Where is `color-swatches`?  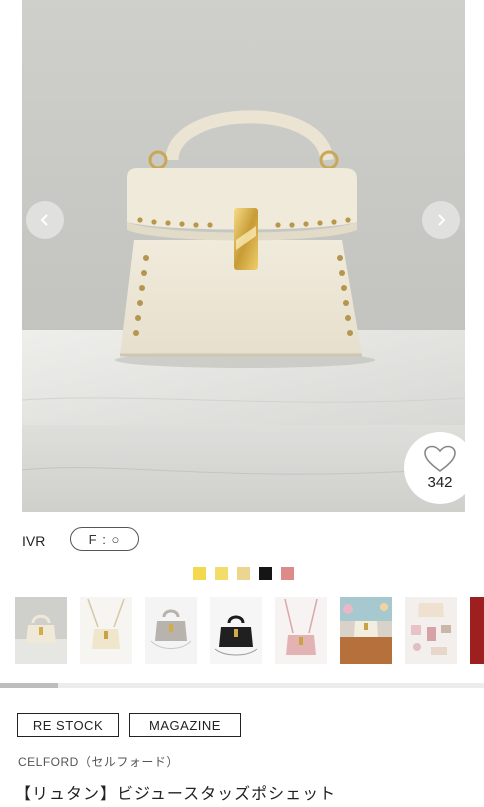
color-swatches is located at coordinates (243, 573).